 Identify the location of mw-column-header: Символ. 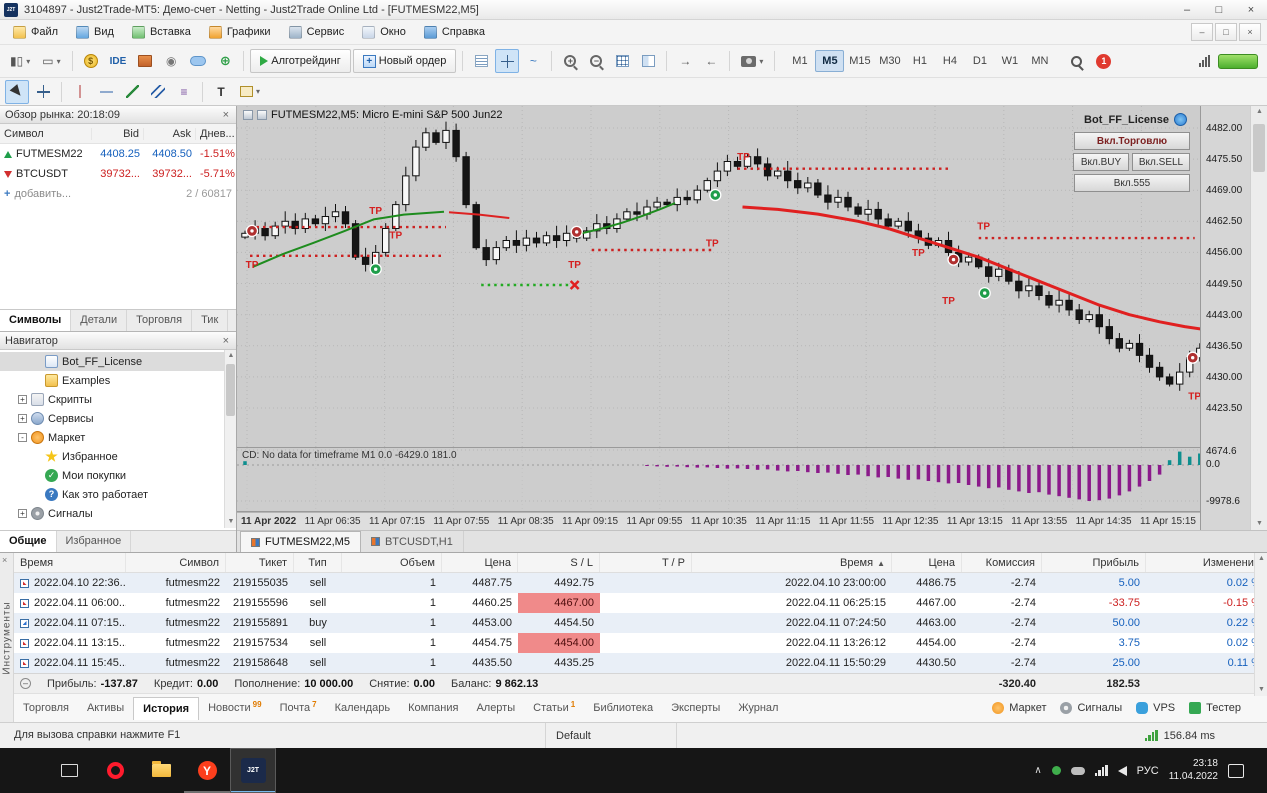
(46, 133).